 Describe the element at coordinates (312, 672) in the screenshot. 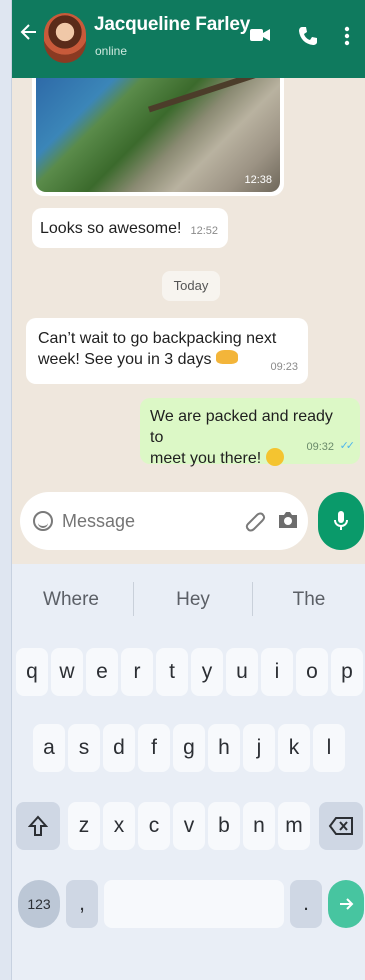

I see `key: o` at that location.